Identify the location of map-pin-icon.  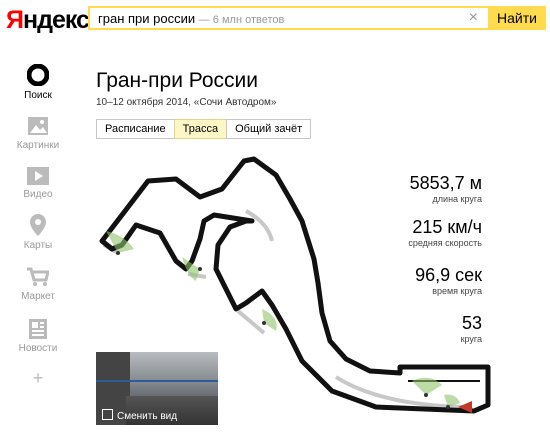
(38, 225).